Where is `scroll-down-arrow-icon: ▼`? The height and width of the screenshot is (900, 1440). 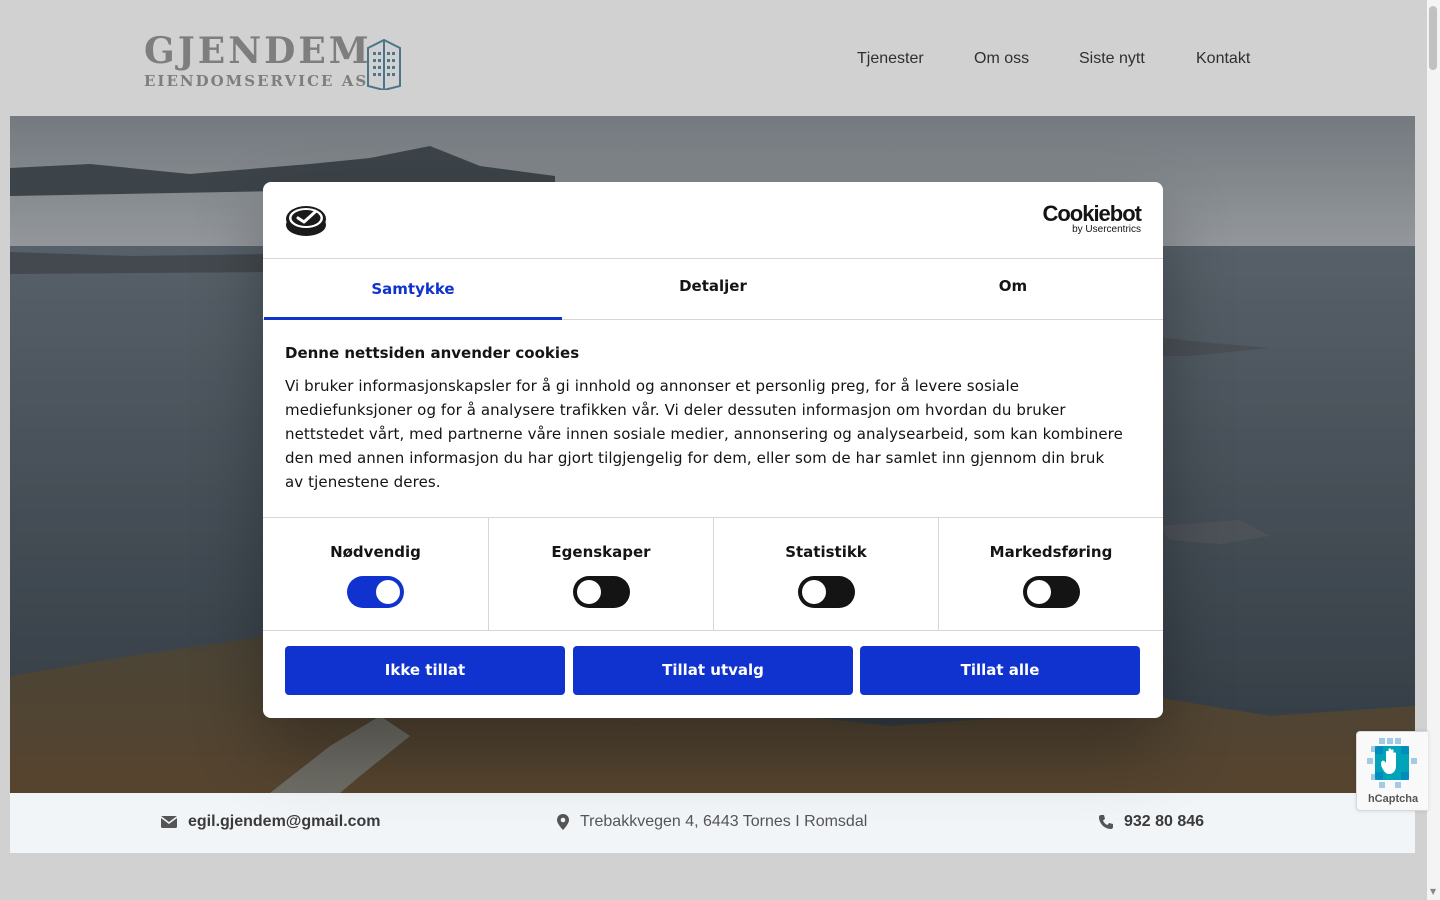 scroll-down-arrow-icon: ▼ is located at coordinates (1433, 891).